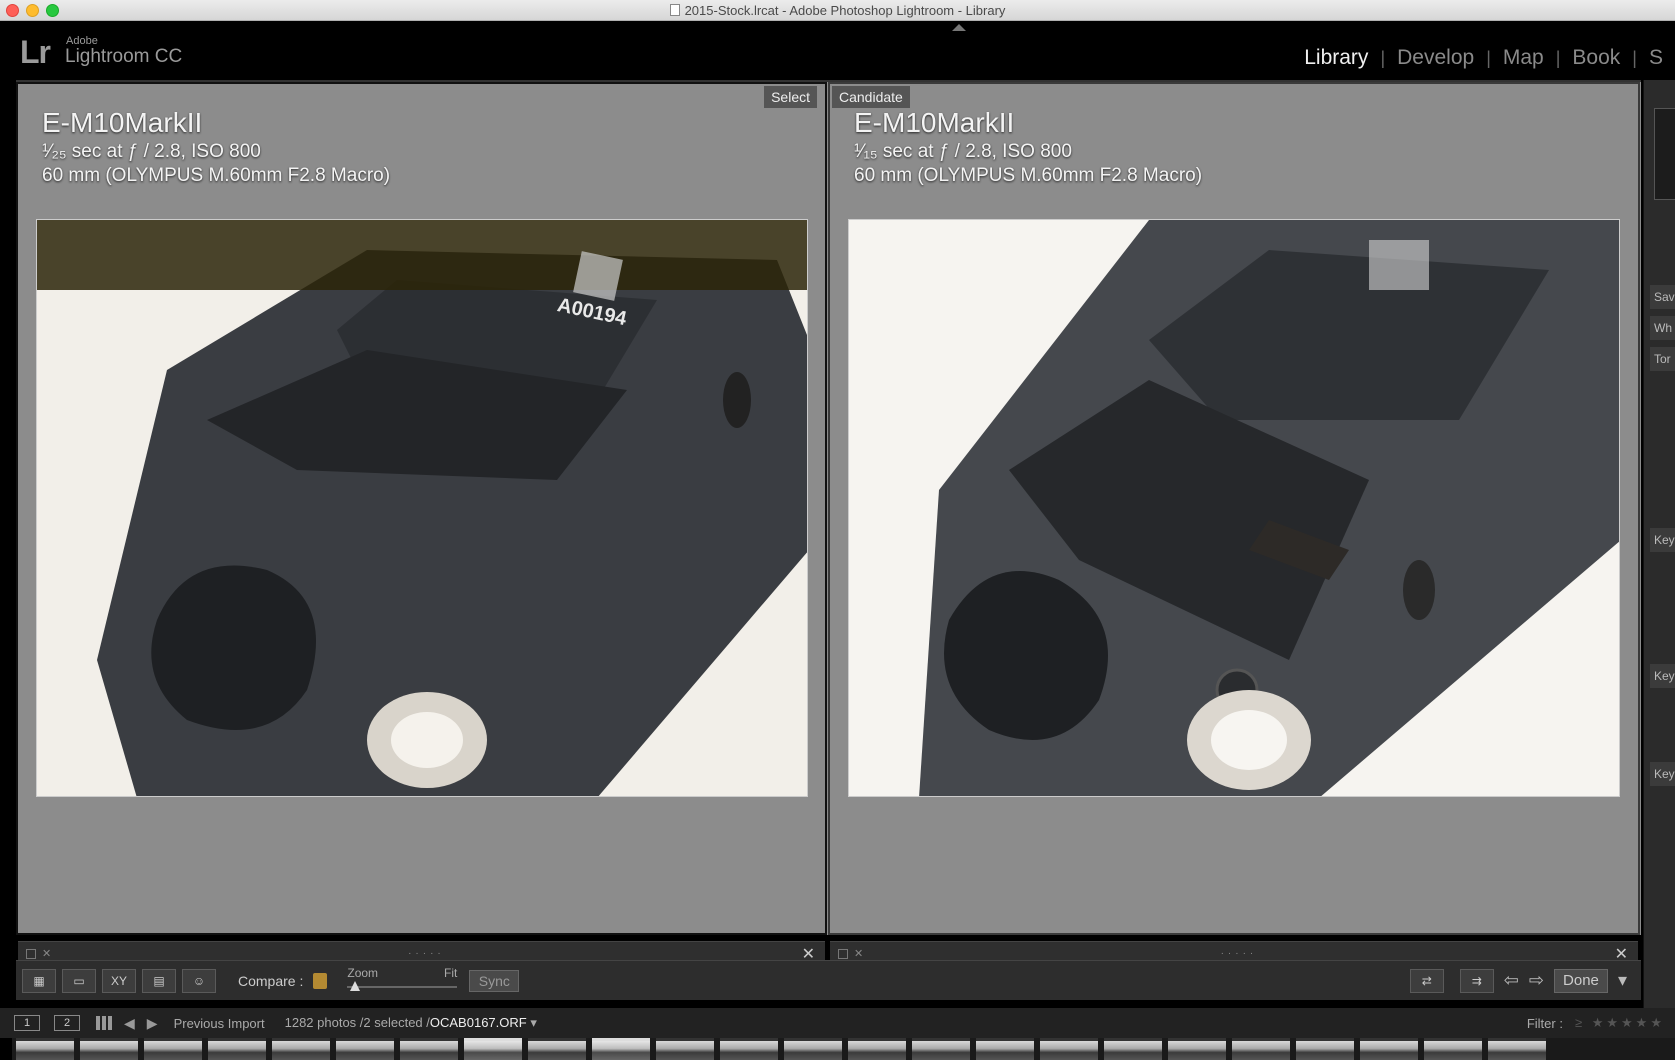 This screenshot has height=1060, width=1675. What do you see at coordinates (1662, 774) in the screenshot?
I see `keyword-item: Key` at bounding box center [1662, 774].